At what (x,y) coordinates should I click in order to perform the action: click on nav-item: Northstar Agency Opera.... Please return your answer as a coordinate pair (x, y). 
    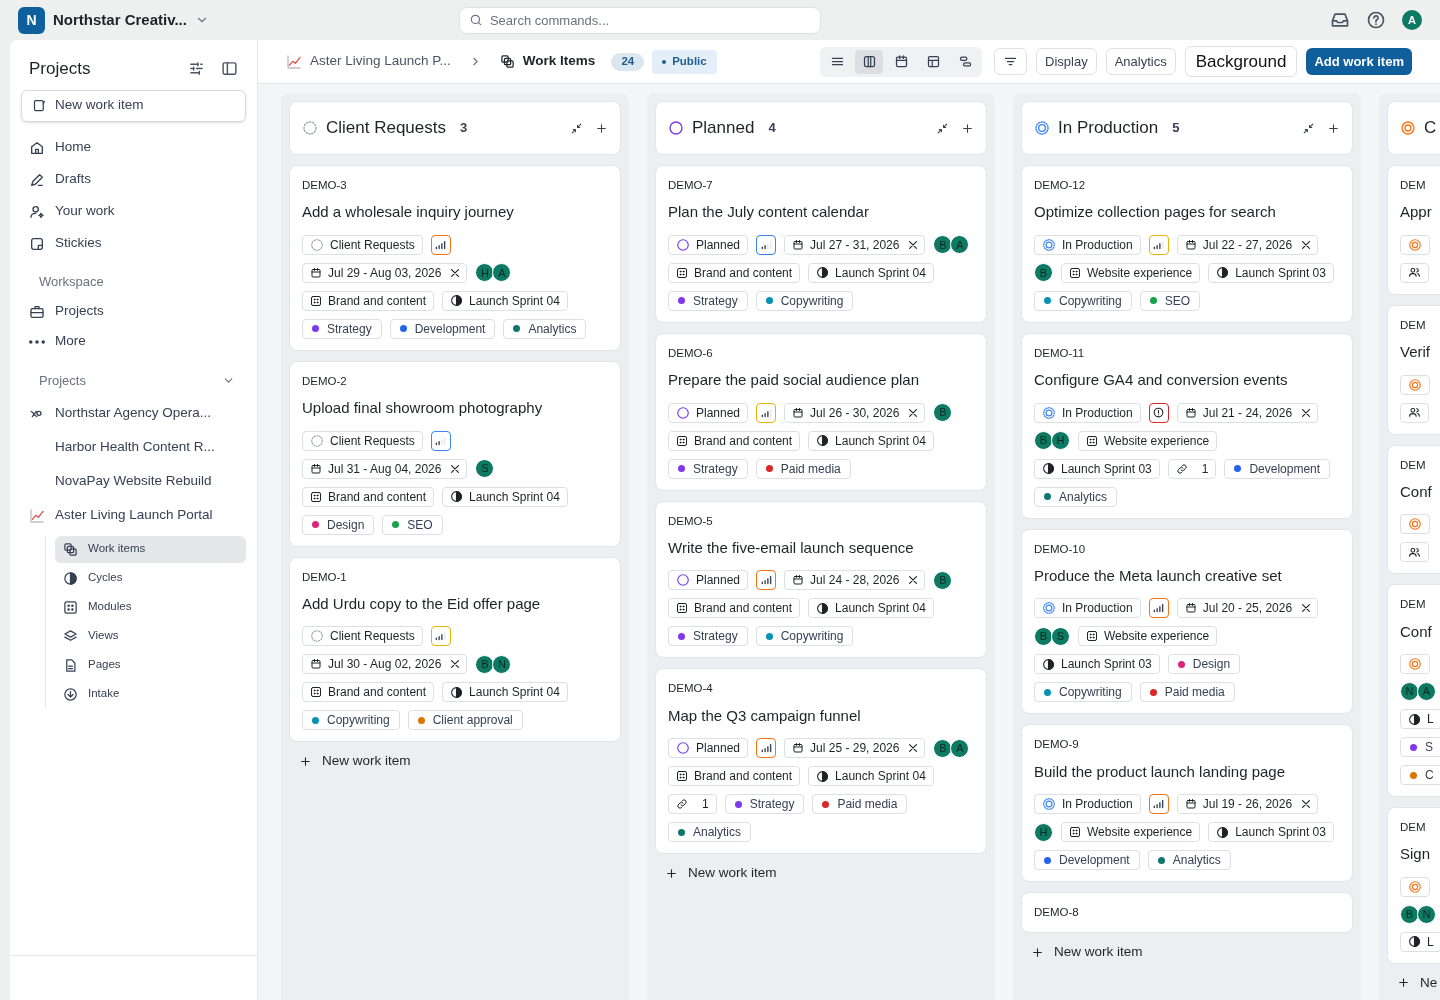
    Looking at the image, I should click on (133, 413).